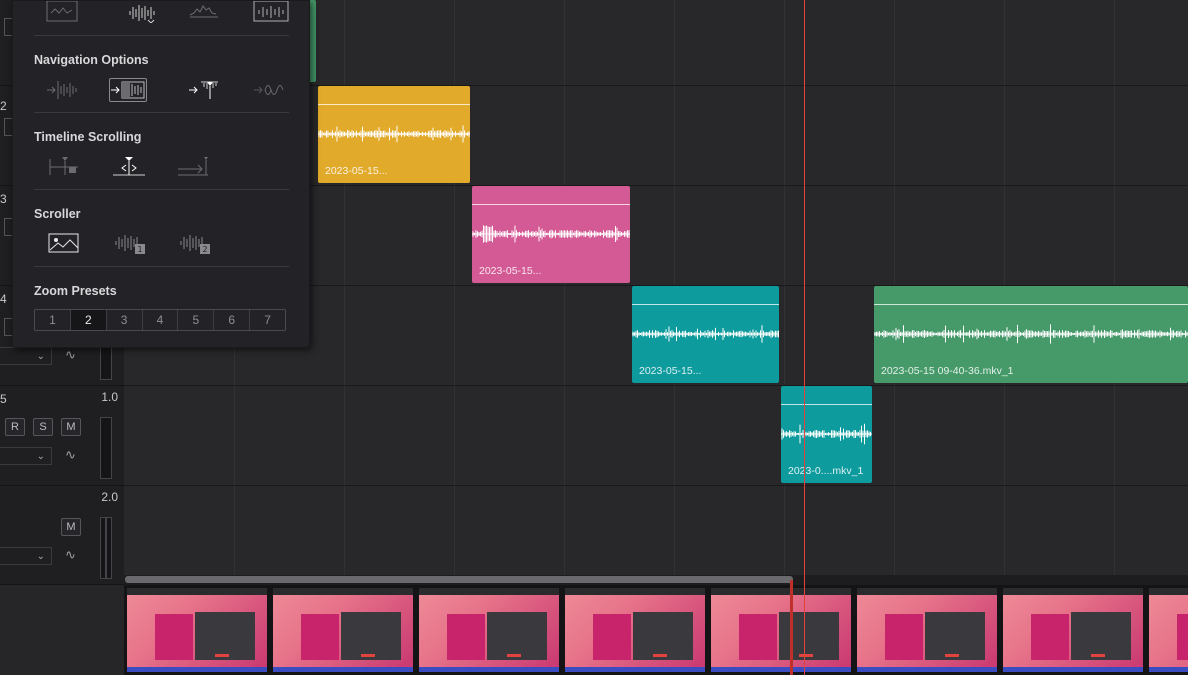 This screenshot has height=675, width=1188. What do you see at coordinates (947, 371) in the screenshot?
I see `clip-name: 2023-05-15 09-40-36.mkv_1` at bounding box center [947, 371].